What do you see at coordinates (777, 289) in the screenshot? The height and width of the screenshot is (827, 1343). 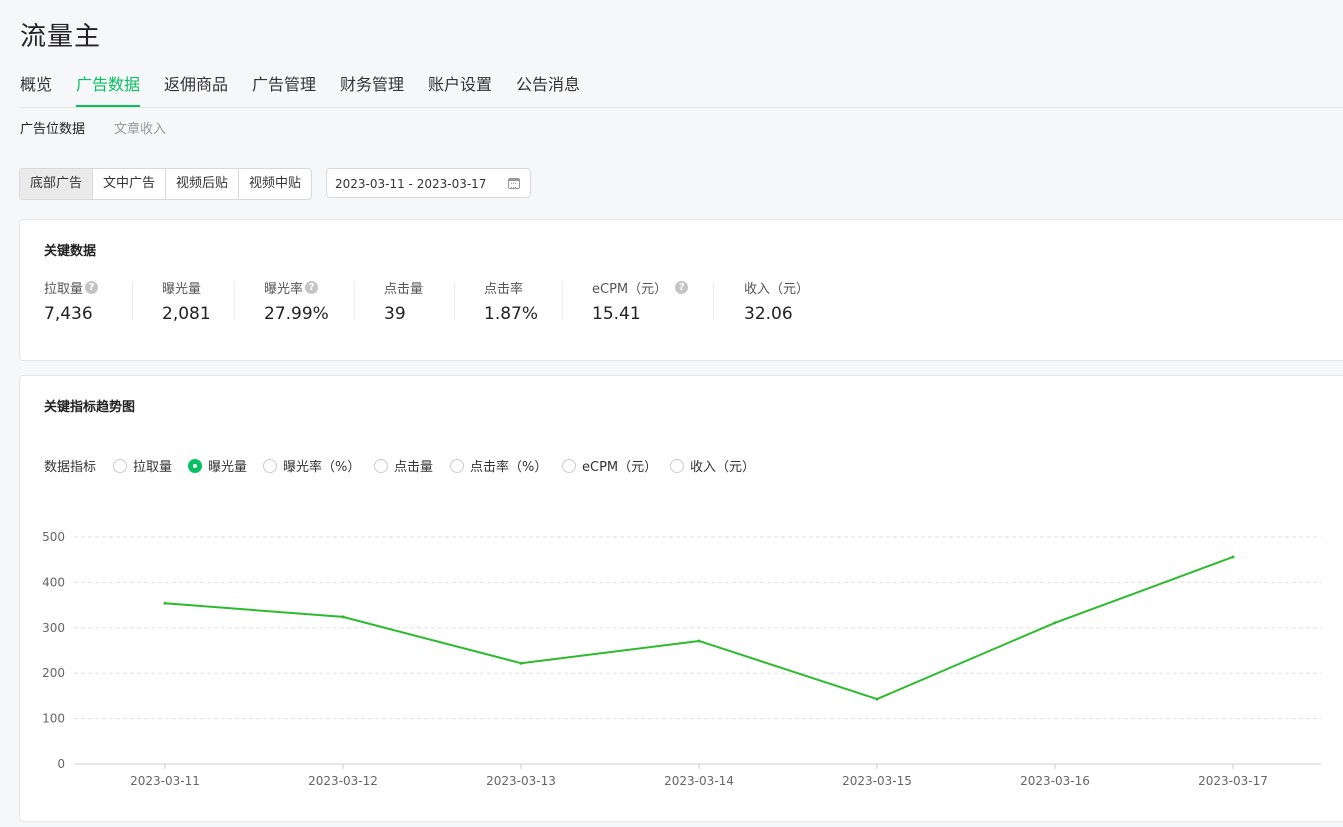 I see `metric-label: 收入（元）` at bounding box center [777, 289].